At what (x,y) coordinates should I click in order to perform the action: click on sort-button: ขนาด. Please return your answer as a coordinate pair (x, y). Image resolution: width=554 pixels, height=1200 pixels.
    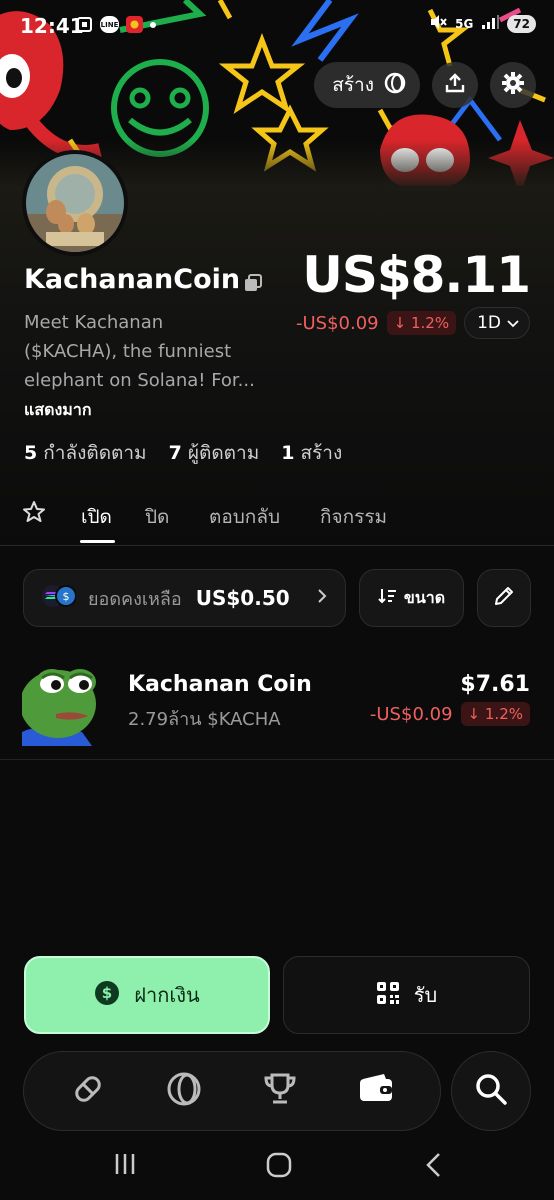
    Looking at the image, I should click on (411, 598).